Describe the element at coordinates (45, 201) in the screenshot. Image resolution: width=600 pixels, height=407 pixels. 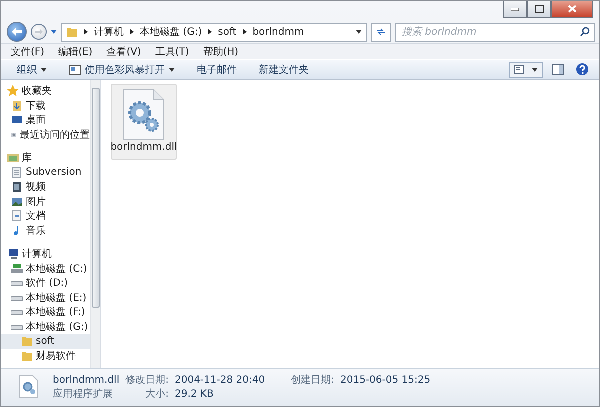
I see `nav-item: 图片` at that location.